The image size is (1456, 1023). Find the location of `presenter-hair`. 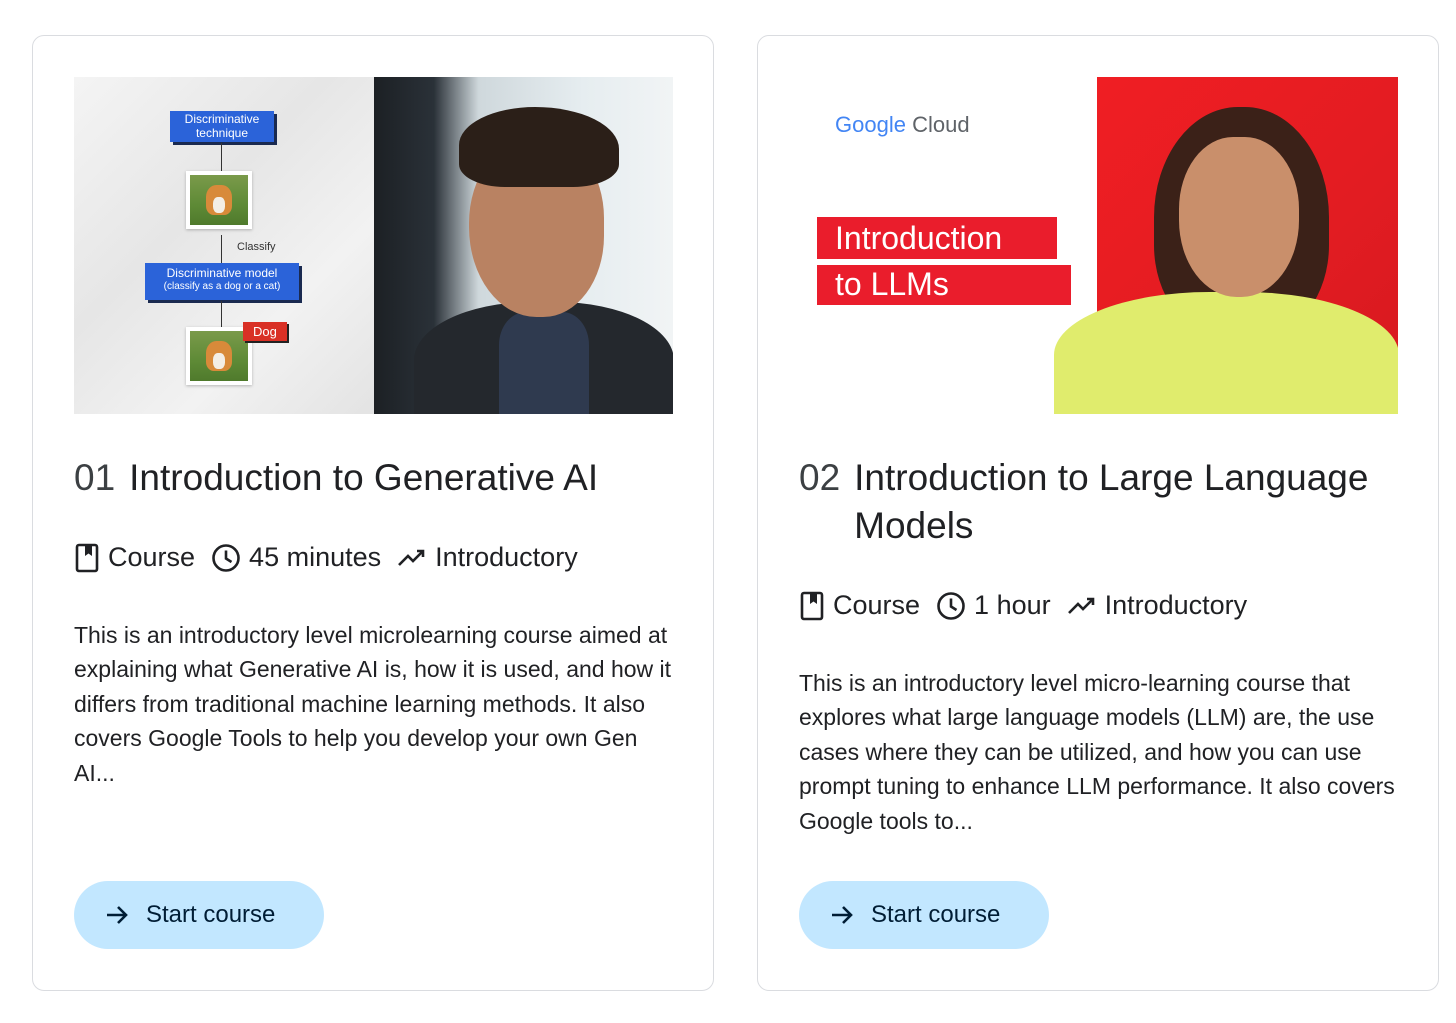

presenter-hair is located at coordinates (539, 147).